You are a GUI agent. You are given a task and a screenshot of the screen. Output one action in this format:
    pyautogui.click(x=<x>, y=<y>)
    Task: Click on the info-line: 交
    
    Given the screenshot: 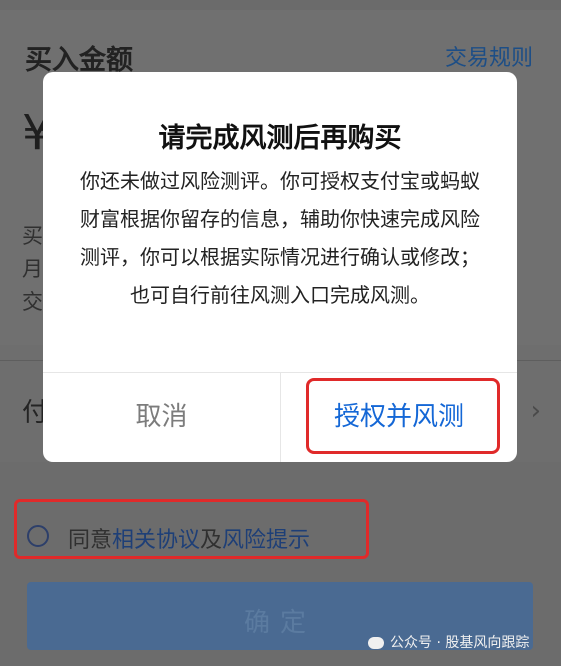 What is the action you would take?
    pyautogui.click(x=32, y=302)
    